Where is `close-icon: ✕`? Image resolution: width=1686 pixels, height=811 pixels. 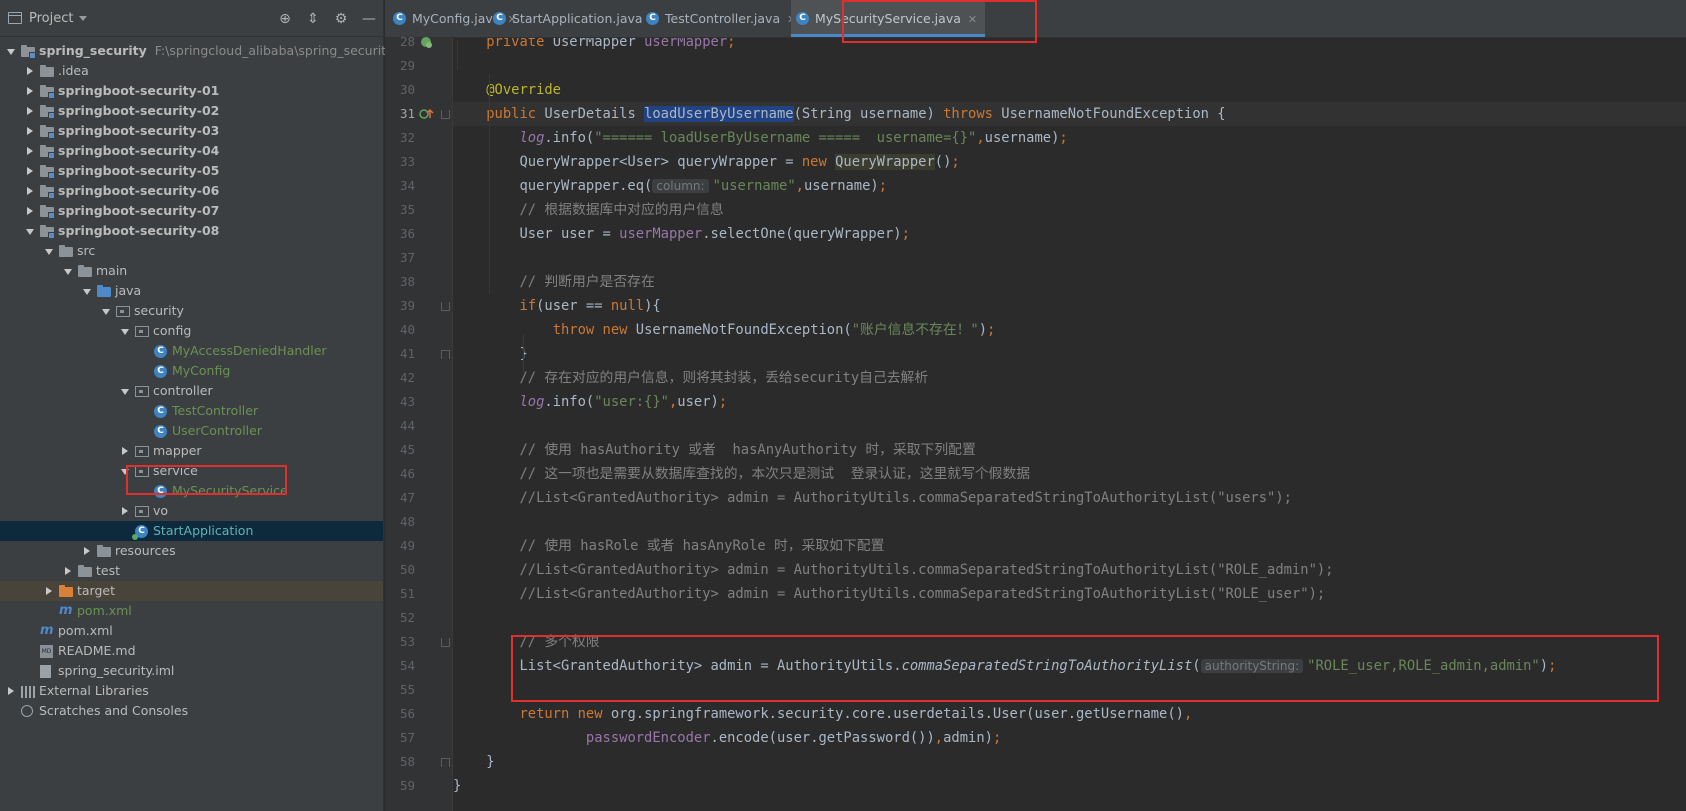
close-icon: ✕ is located at coordinates (972, 19).